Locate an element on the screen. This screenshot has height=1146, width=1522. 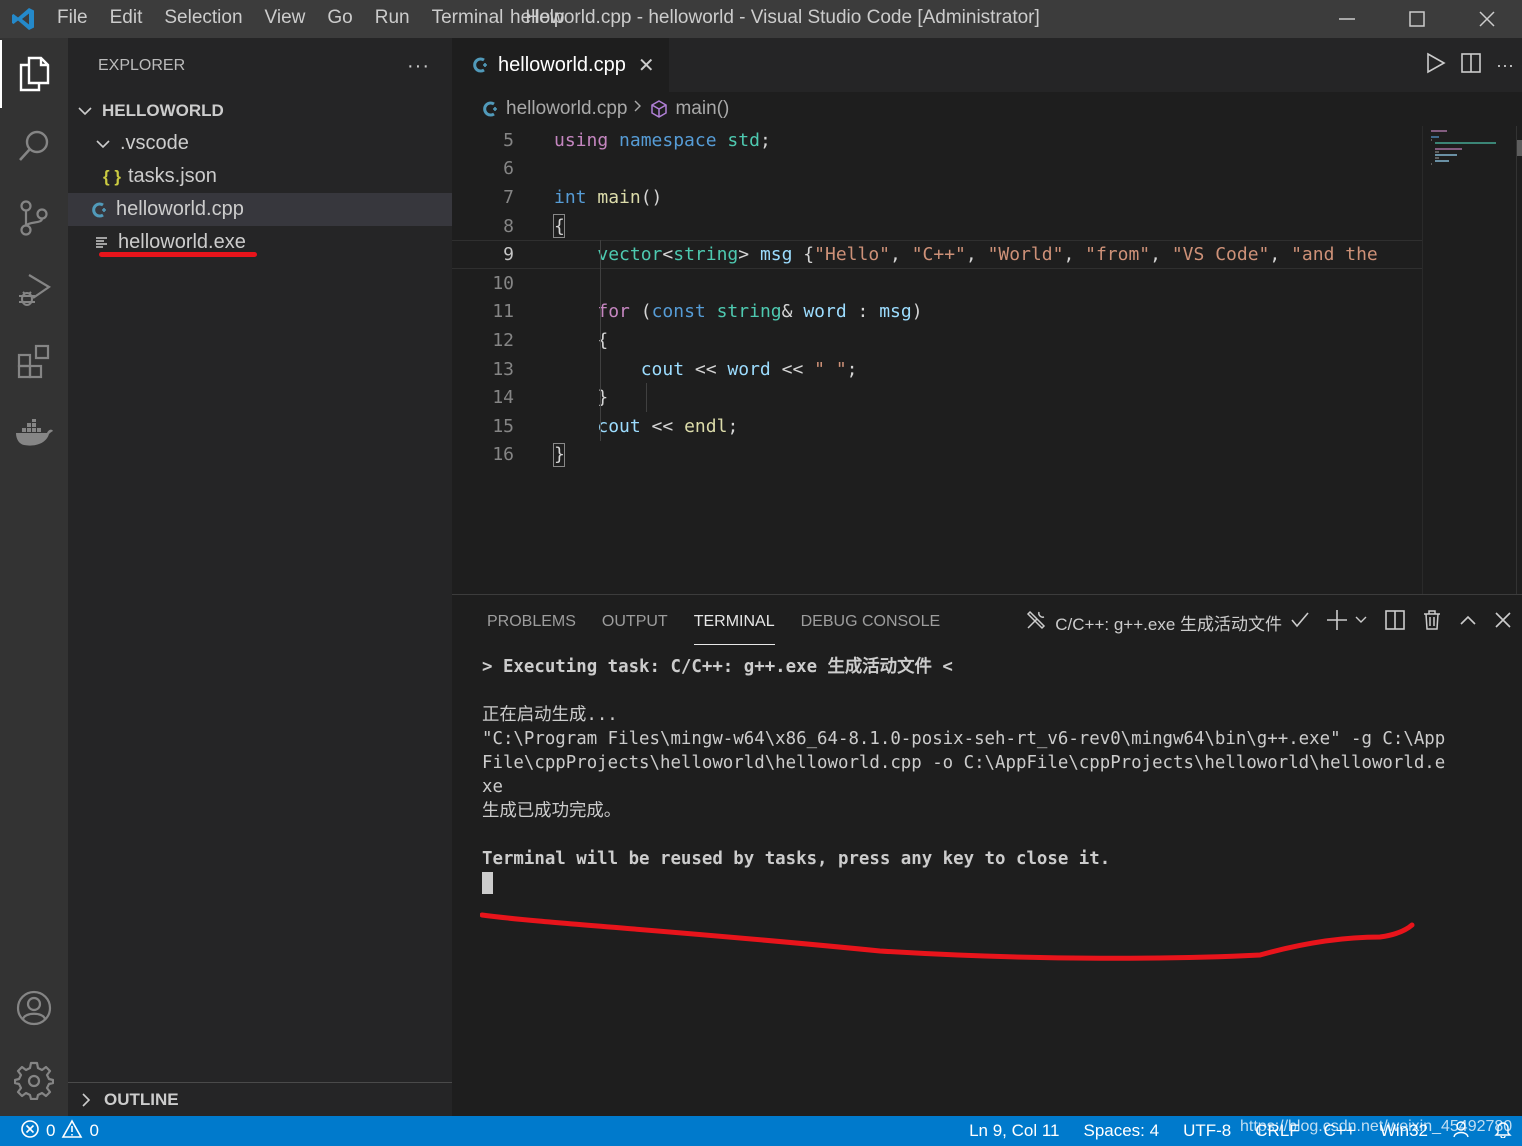
indentation: Spaces: 4 is located at coordinates (1121, 1131).